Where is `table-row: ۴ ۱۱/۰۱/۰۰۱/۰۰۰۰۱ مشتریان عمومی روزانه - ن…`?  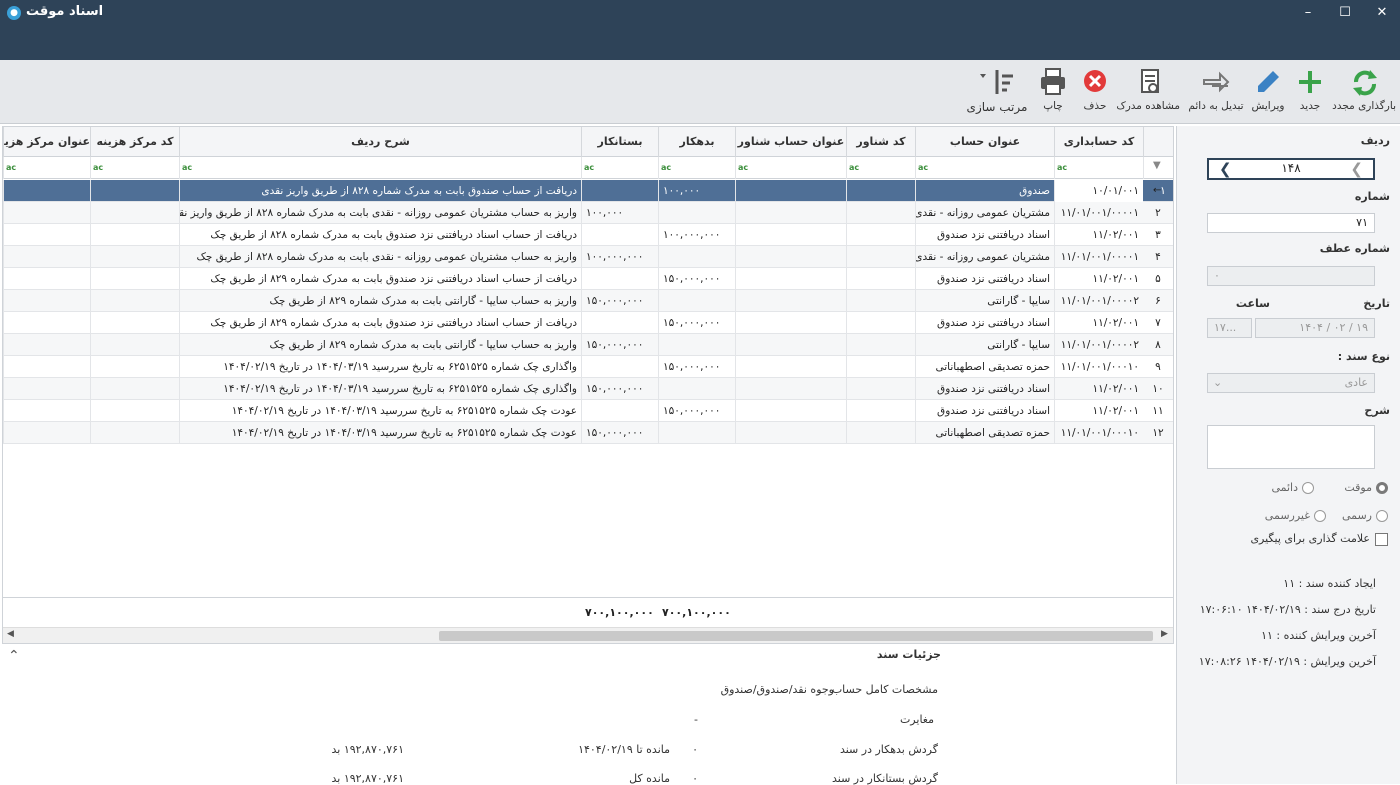 table-row: ۴ ۱۱/۰۱/۰۰۱/۰۰۰۰۱ مشتریان عمومی روزانه - ن… is located at coordinates (588, 257).